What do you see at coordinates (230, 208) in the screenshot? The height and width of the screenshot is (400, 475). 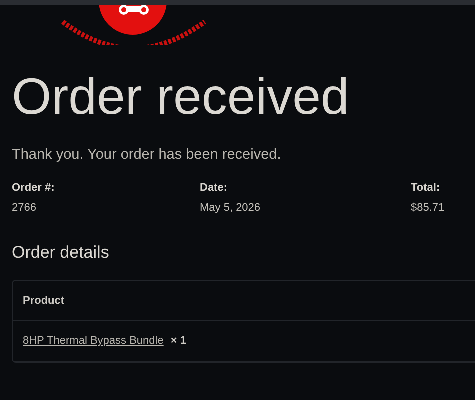 I see `overview-value: May 5, 2026` at bounding box center [230, 208].